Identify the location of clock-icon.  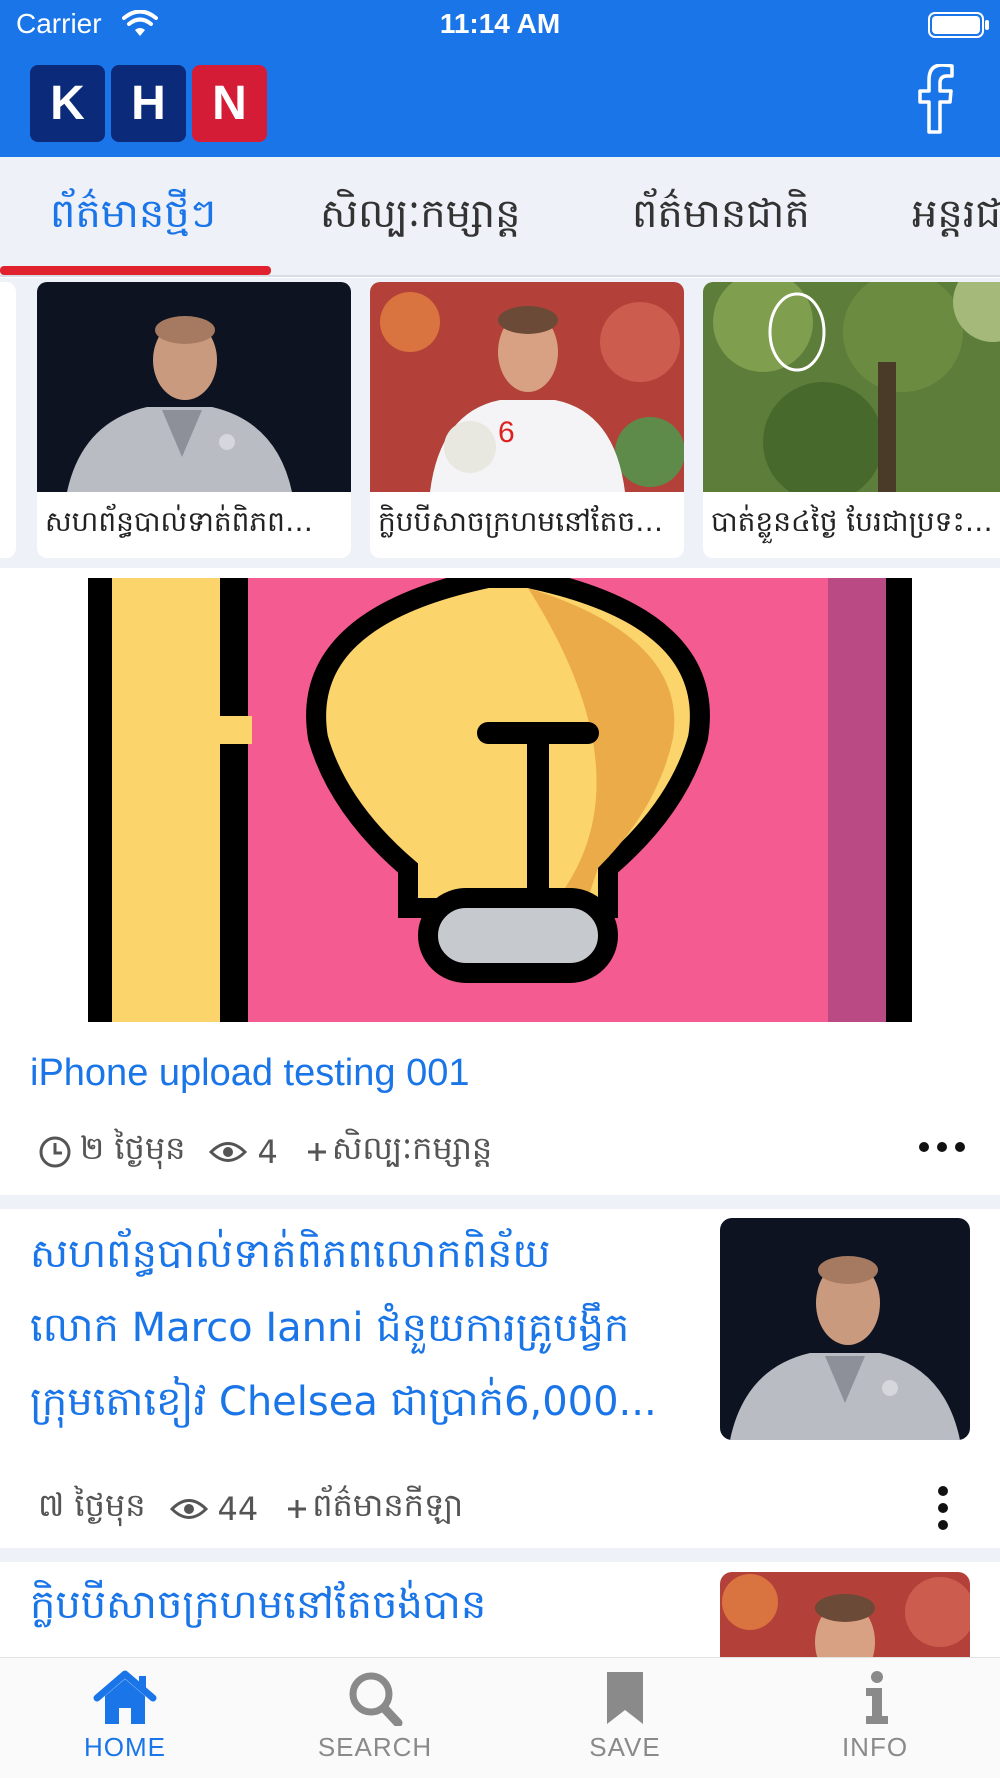
(55, 1151).